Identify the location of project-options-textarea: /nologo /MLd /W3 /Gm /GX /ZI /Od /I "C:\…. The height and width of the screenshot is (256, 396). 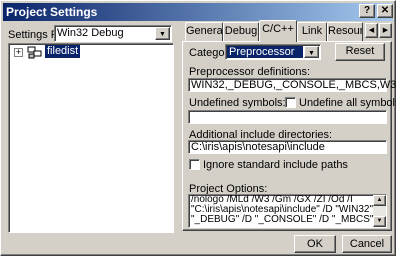
(287, 211).